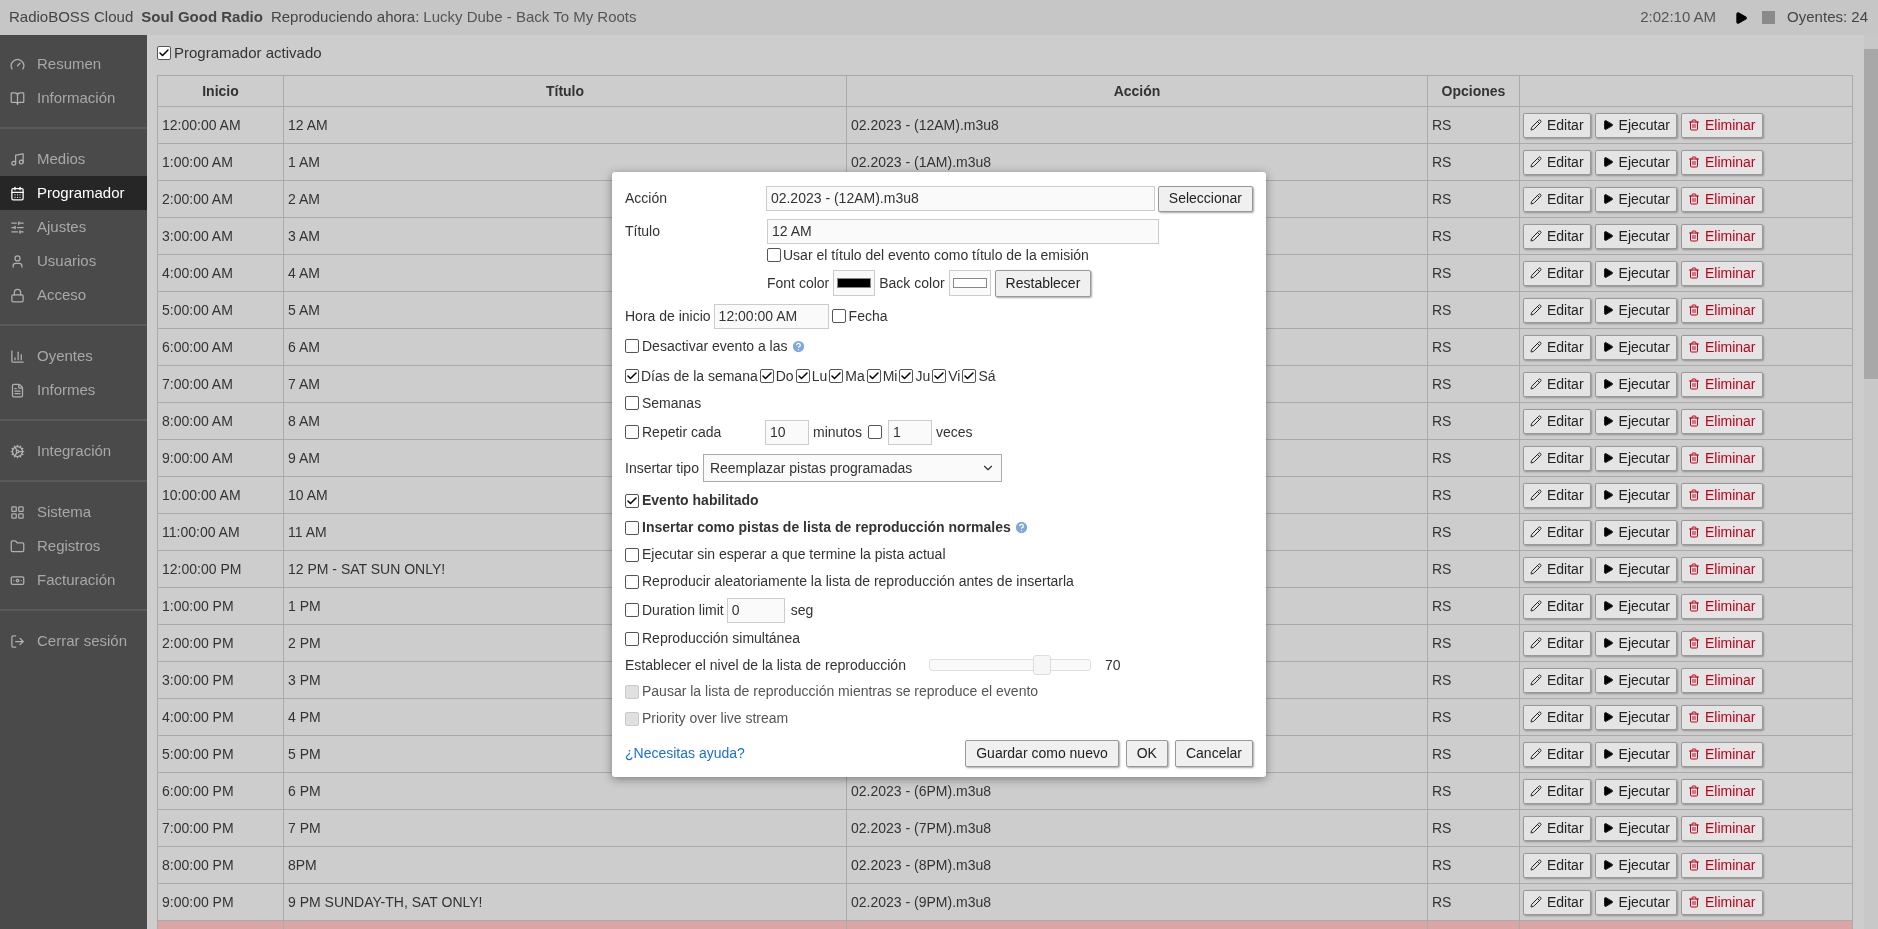  Describe the element at coordinates (1010, 665) in the screenshot. I see `level-slider` at that location.